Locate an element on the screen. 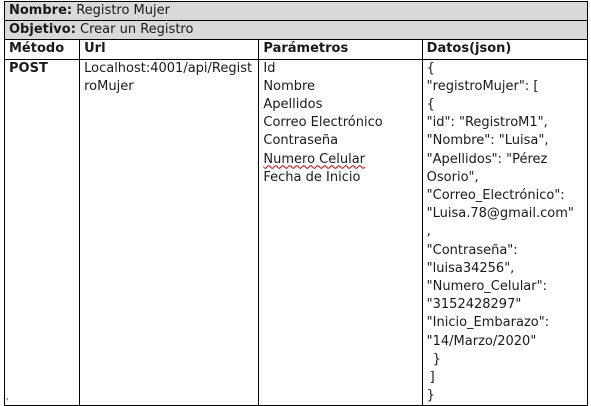 This screenshot has width=591, height=406. objetivo-label: Objetivo: is located at coordinates (42, 30).